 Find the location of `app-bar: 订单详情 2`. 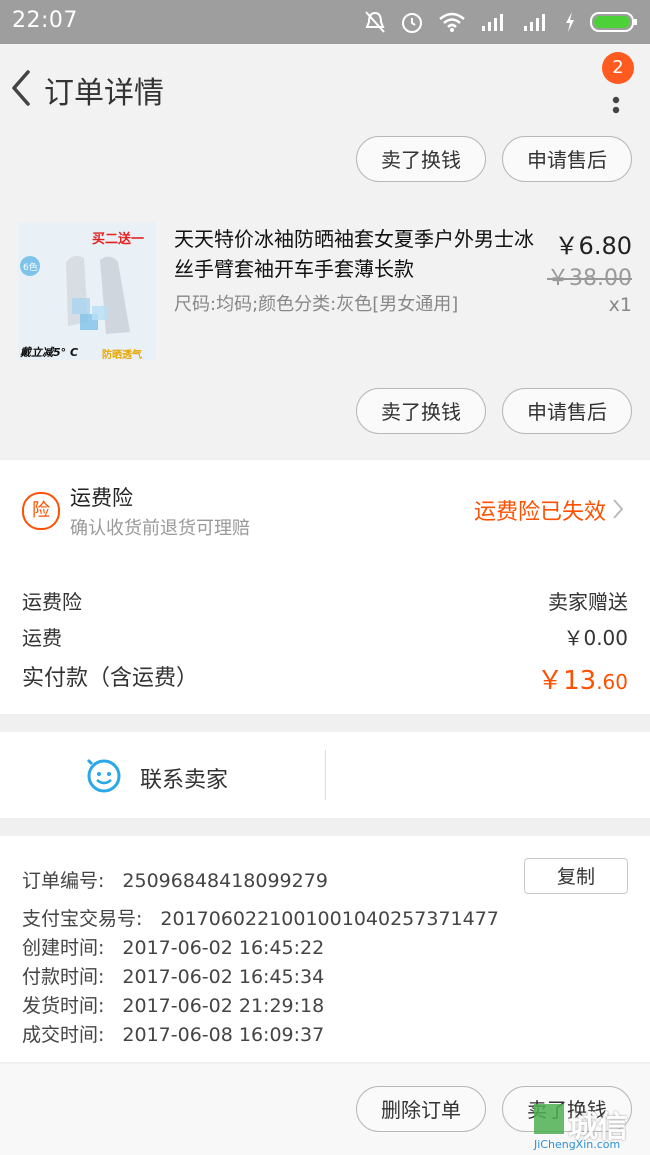

app-bar: 订单详情 2 is located at coordinates (325, 88).